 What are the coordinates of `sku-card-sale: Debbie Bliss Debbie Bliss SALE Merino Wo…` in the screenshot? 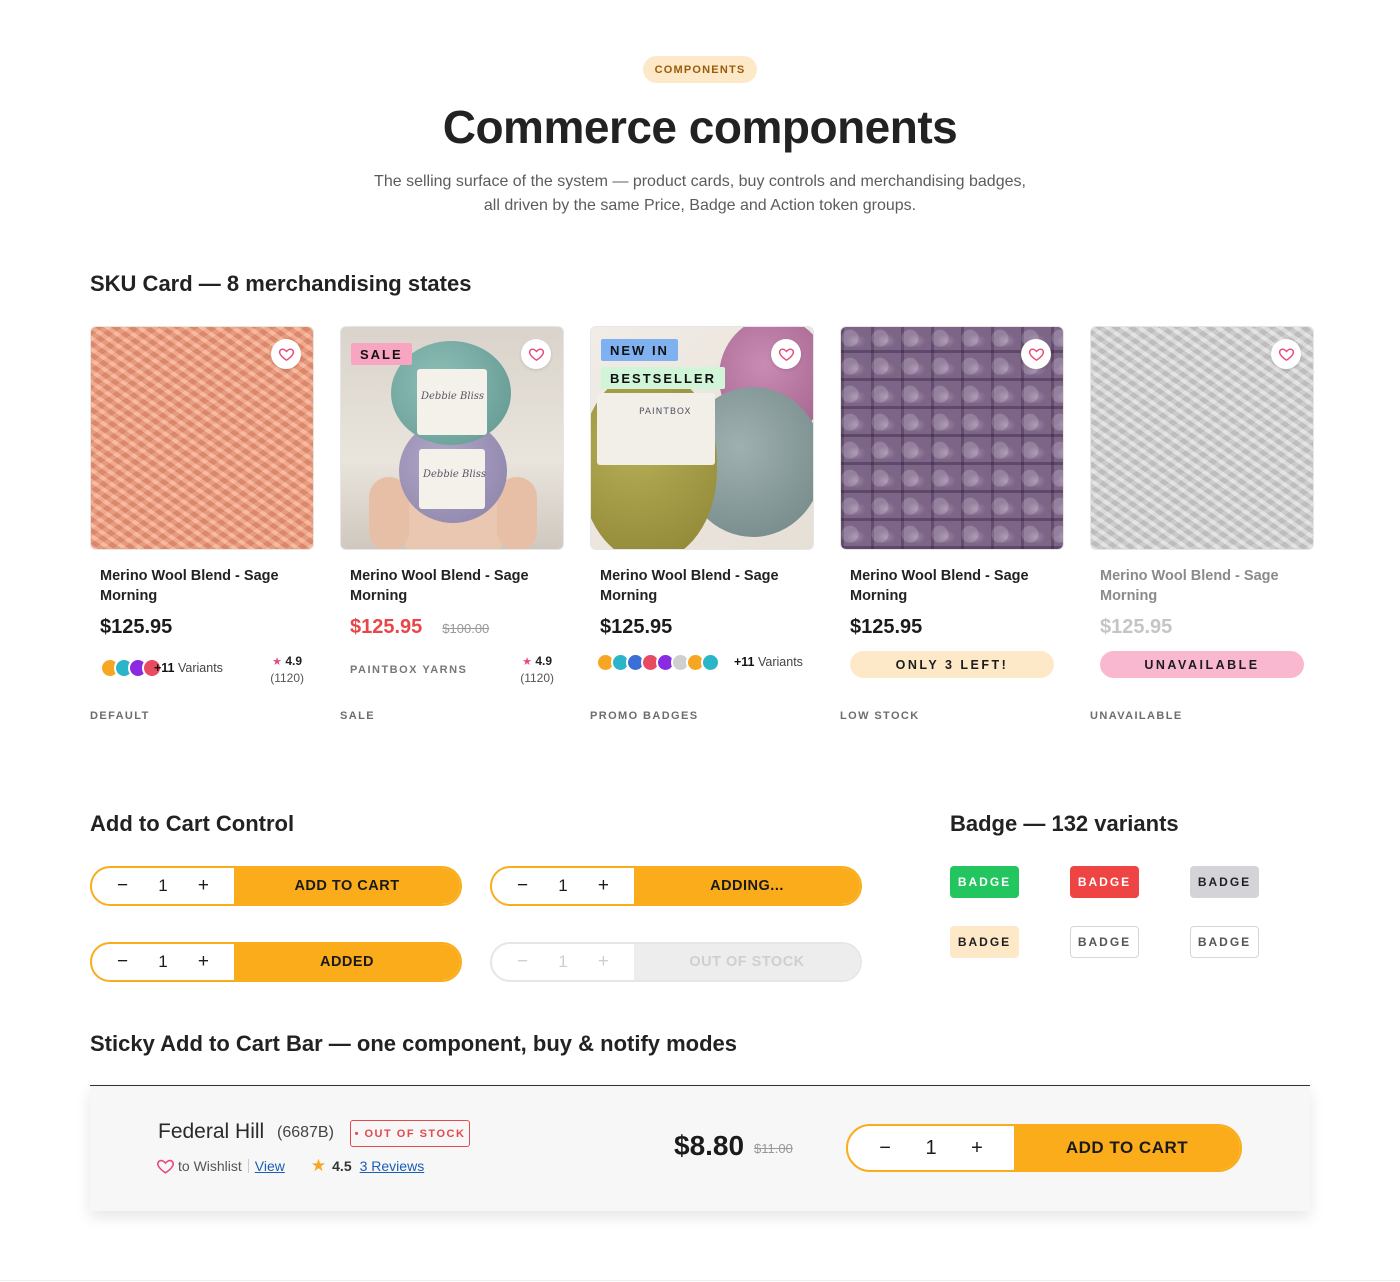 It's located at (452, 507).